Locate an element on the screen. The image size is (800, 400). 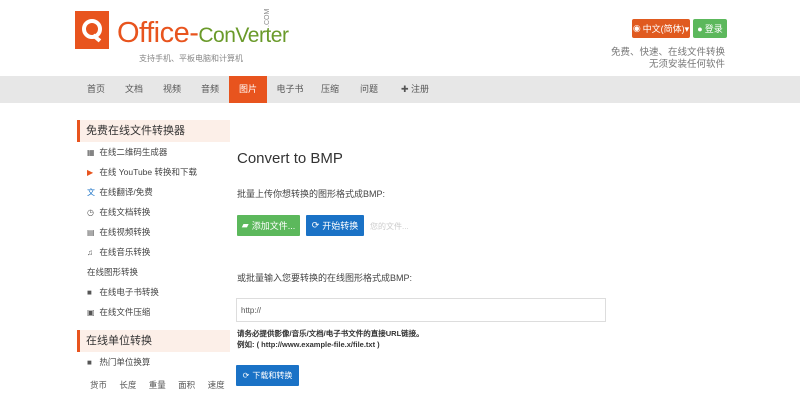
unit-speed: 速度 is located at coordinates (216, 385).